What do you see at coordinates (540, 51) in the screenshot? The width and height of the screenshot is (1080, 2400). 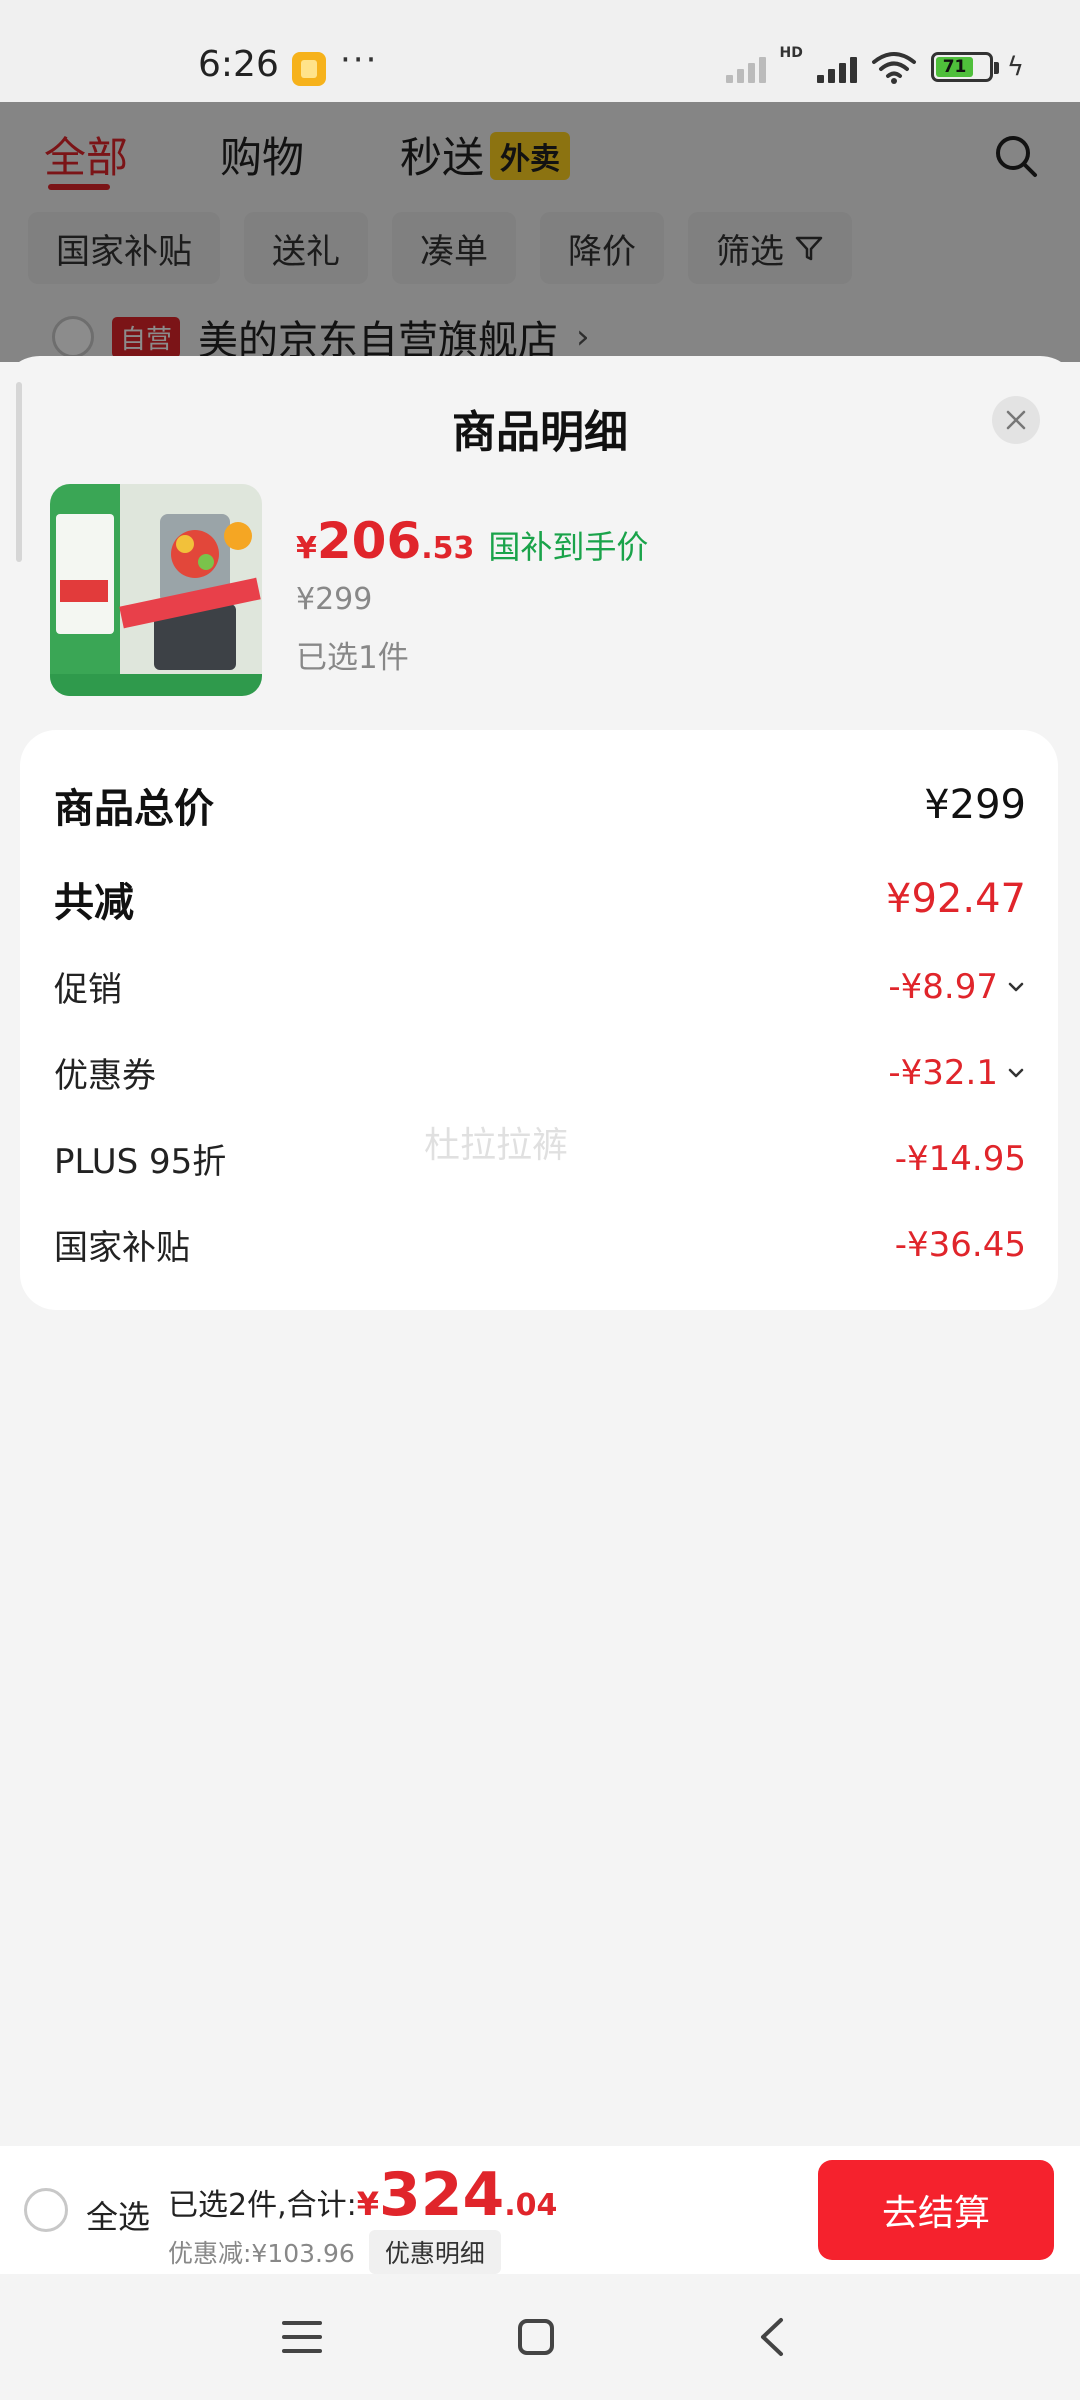 I see `status-bar: 6:26 ··· HD 71 ϟ` at bounding box center [540, 51].